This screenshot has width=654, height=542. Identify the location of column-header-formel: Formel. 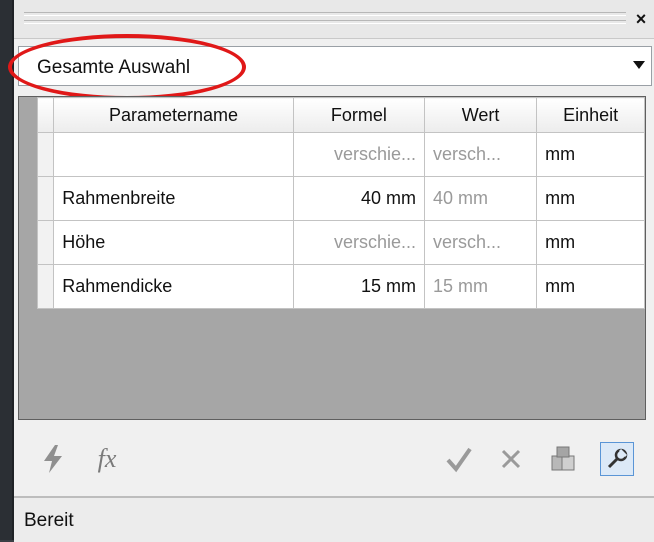
(359, 115).